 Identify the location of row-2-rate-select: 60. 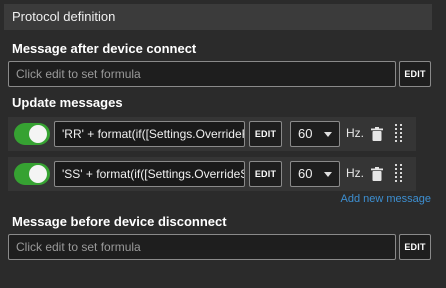
(315, 174).